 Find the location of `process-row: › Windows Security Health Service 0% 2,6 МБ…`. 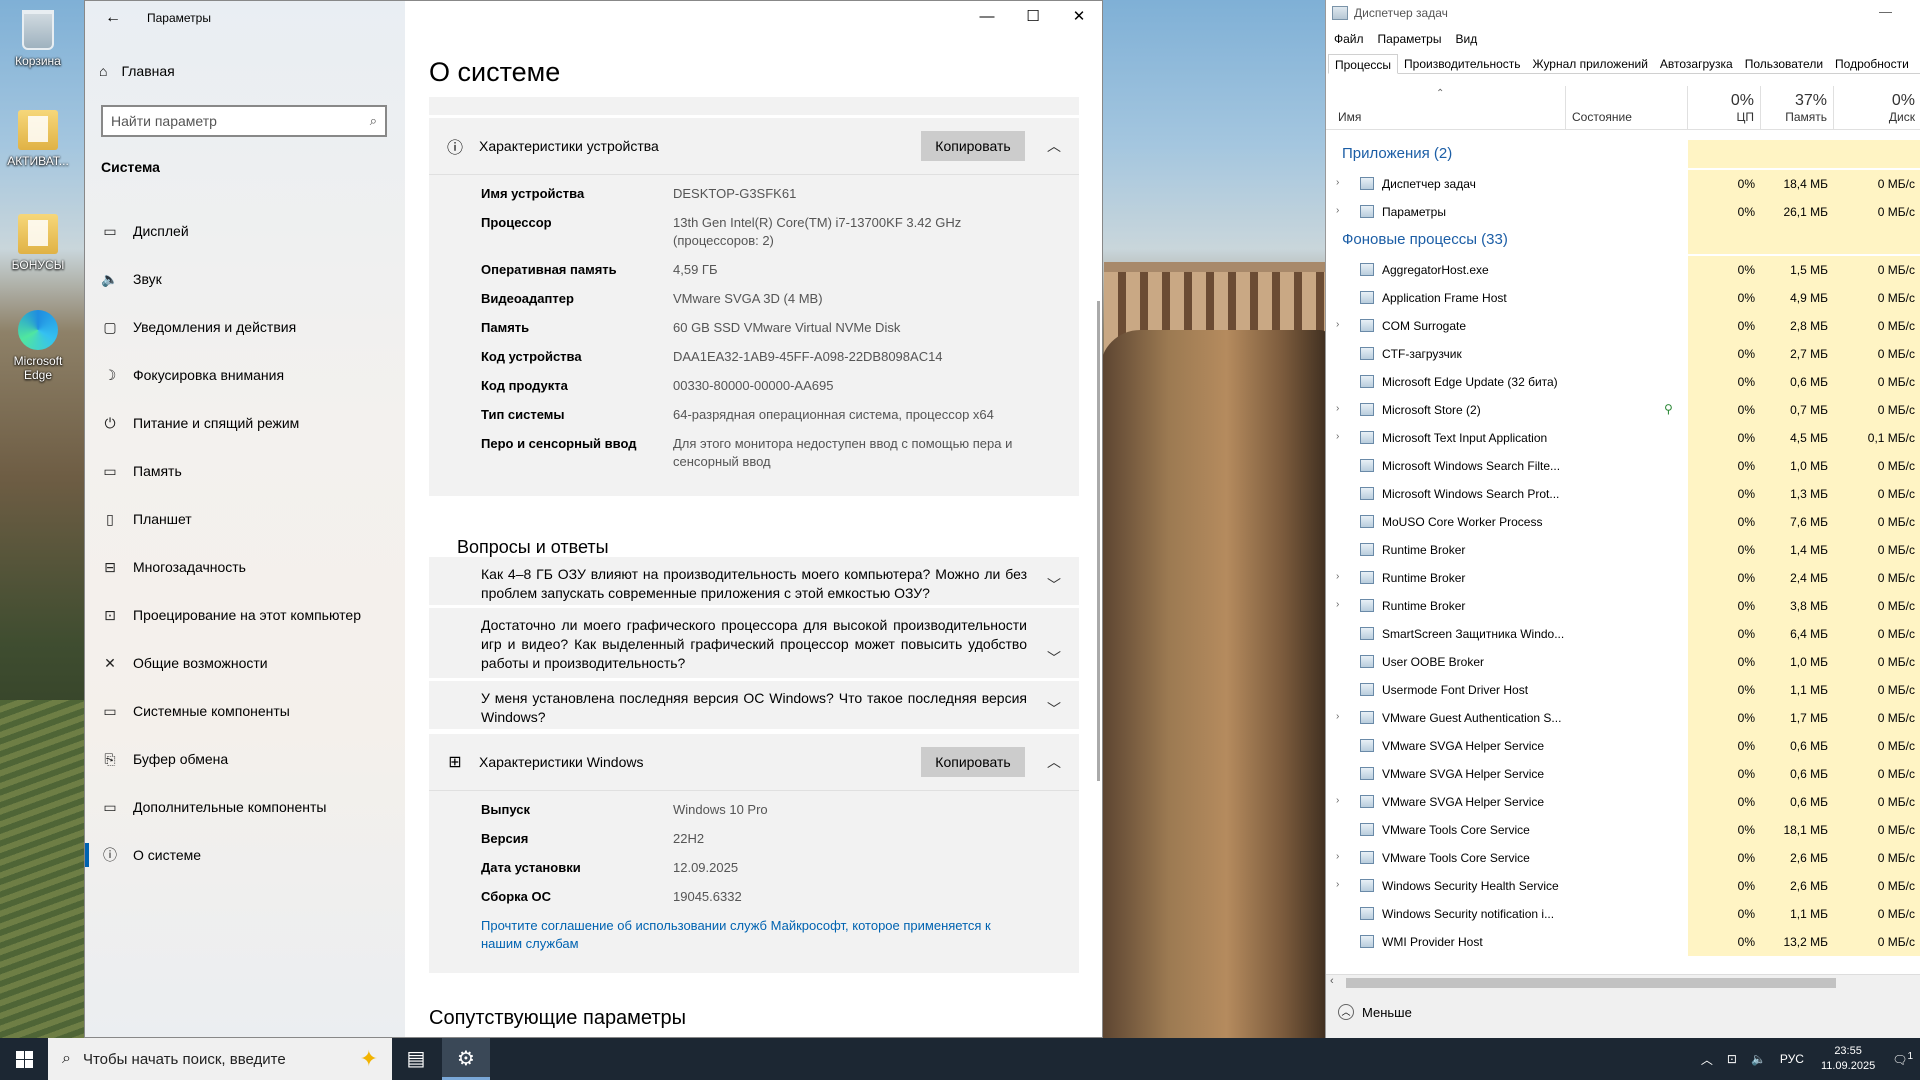

process-row: › Windows Security Health Service 0% 2,6 МБ… is located at coordinates (1623, 886).